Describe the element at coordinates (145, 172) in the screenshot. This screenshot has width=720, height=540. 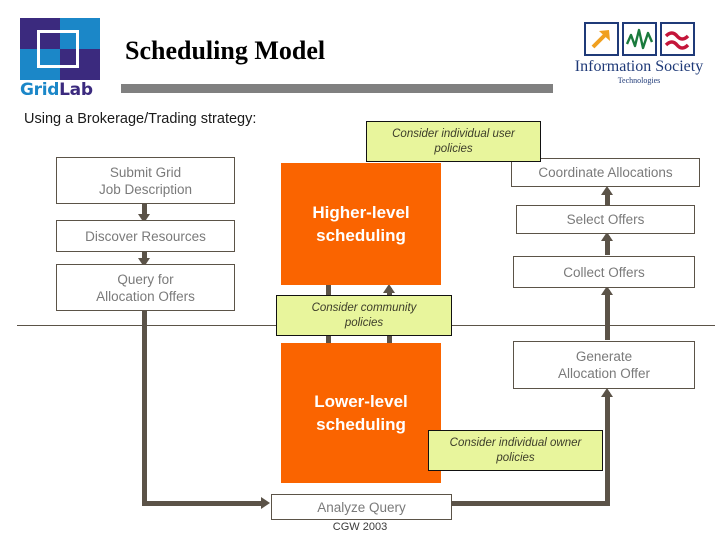
I see `box-line-1: Submit Grid` at that location.